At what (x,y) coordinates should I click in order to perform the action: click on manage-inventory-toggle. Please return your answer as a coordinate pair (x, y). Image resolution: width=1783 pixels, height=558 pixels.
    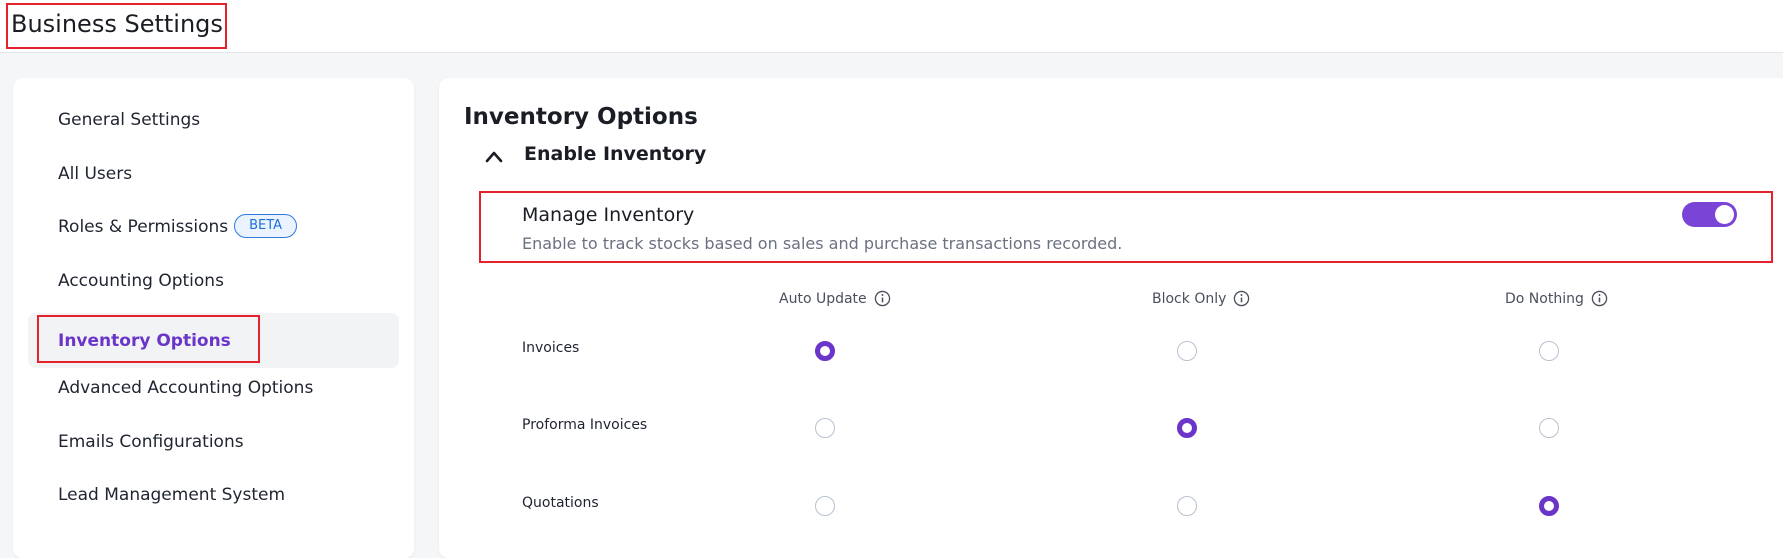
    Looking at the image, I should click on (1709, 214).